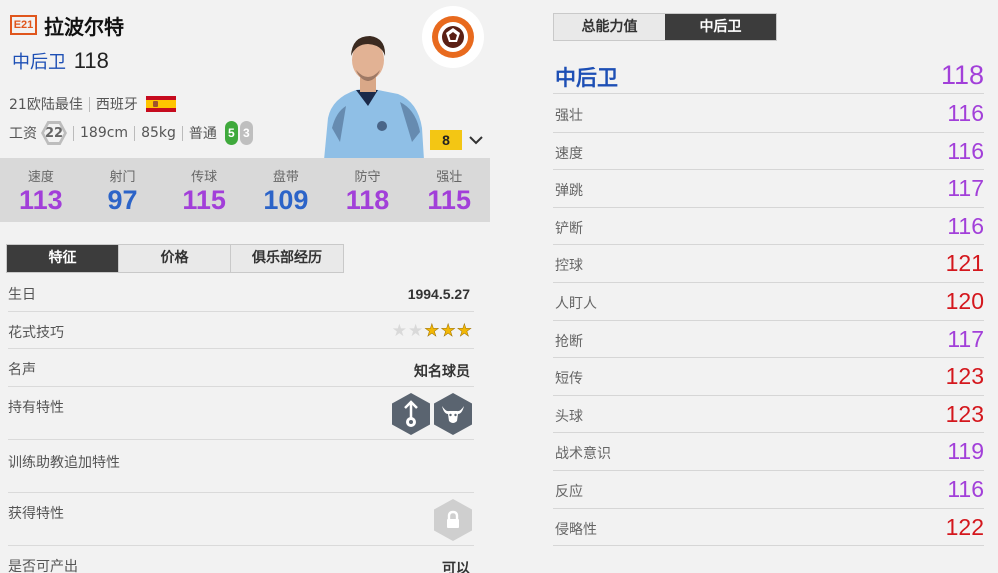 The image size is (998, 573). What do you see at coordinates (768, 75) in the screenshot?
I see `position-rating-header: 中后卫 118` at bounding box center [768, 75].